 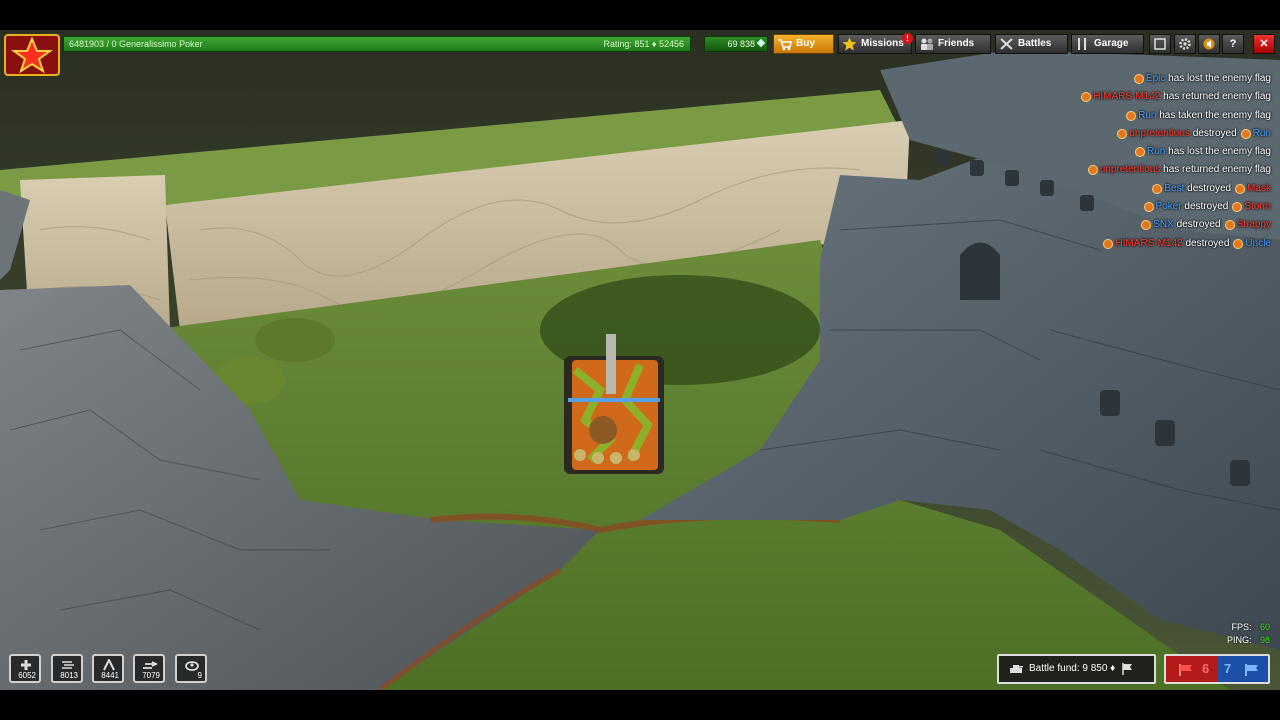 What do you see at coordinates (1168, 207) in the screenshot?
I see `player-name: Poker` at bounding box center [1168, 207].